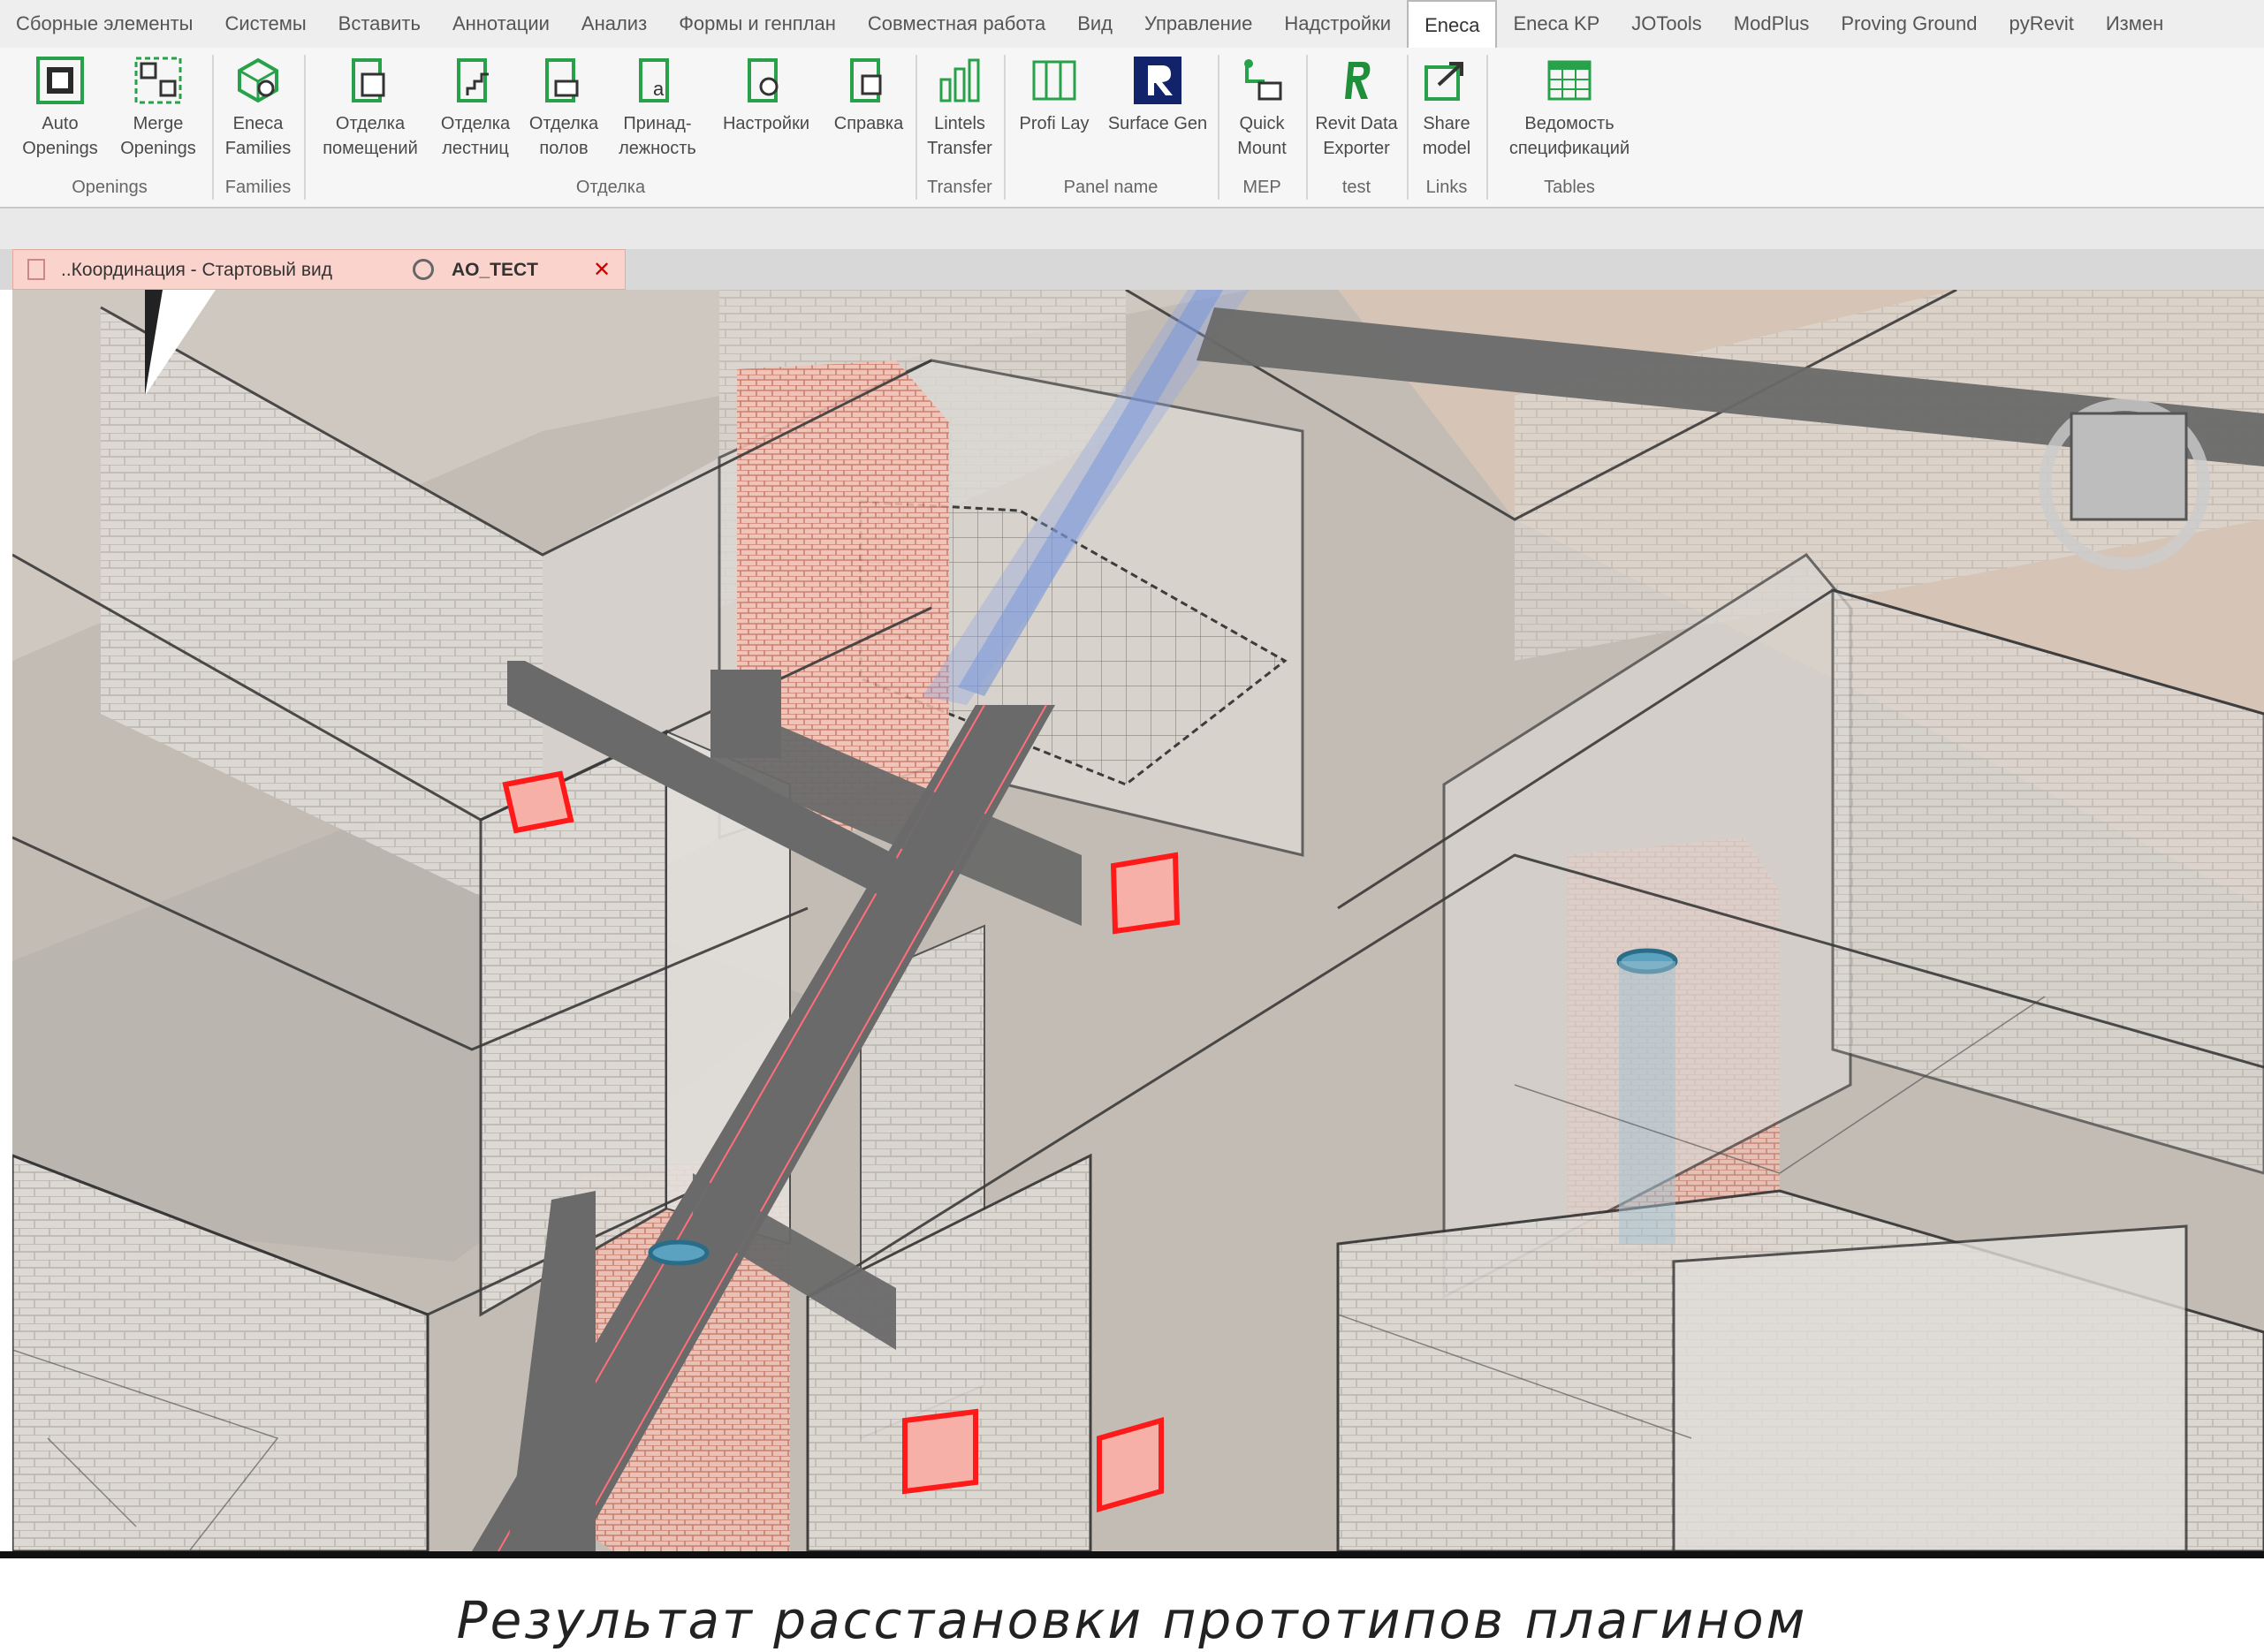 The height and width of the screenshot is (1652, 2264). I want to click on eneca-families-button: Eneca Families, so click(258, 104).